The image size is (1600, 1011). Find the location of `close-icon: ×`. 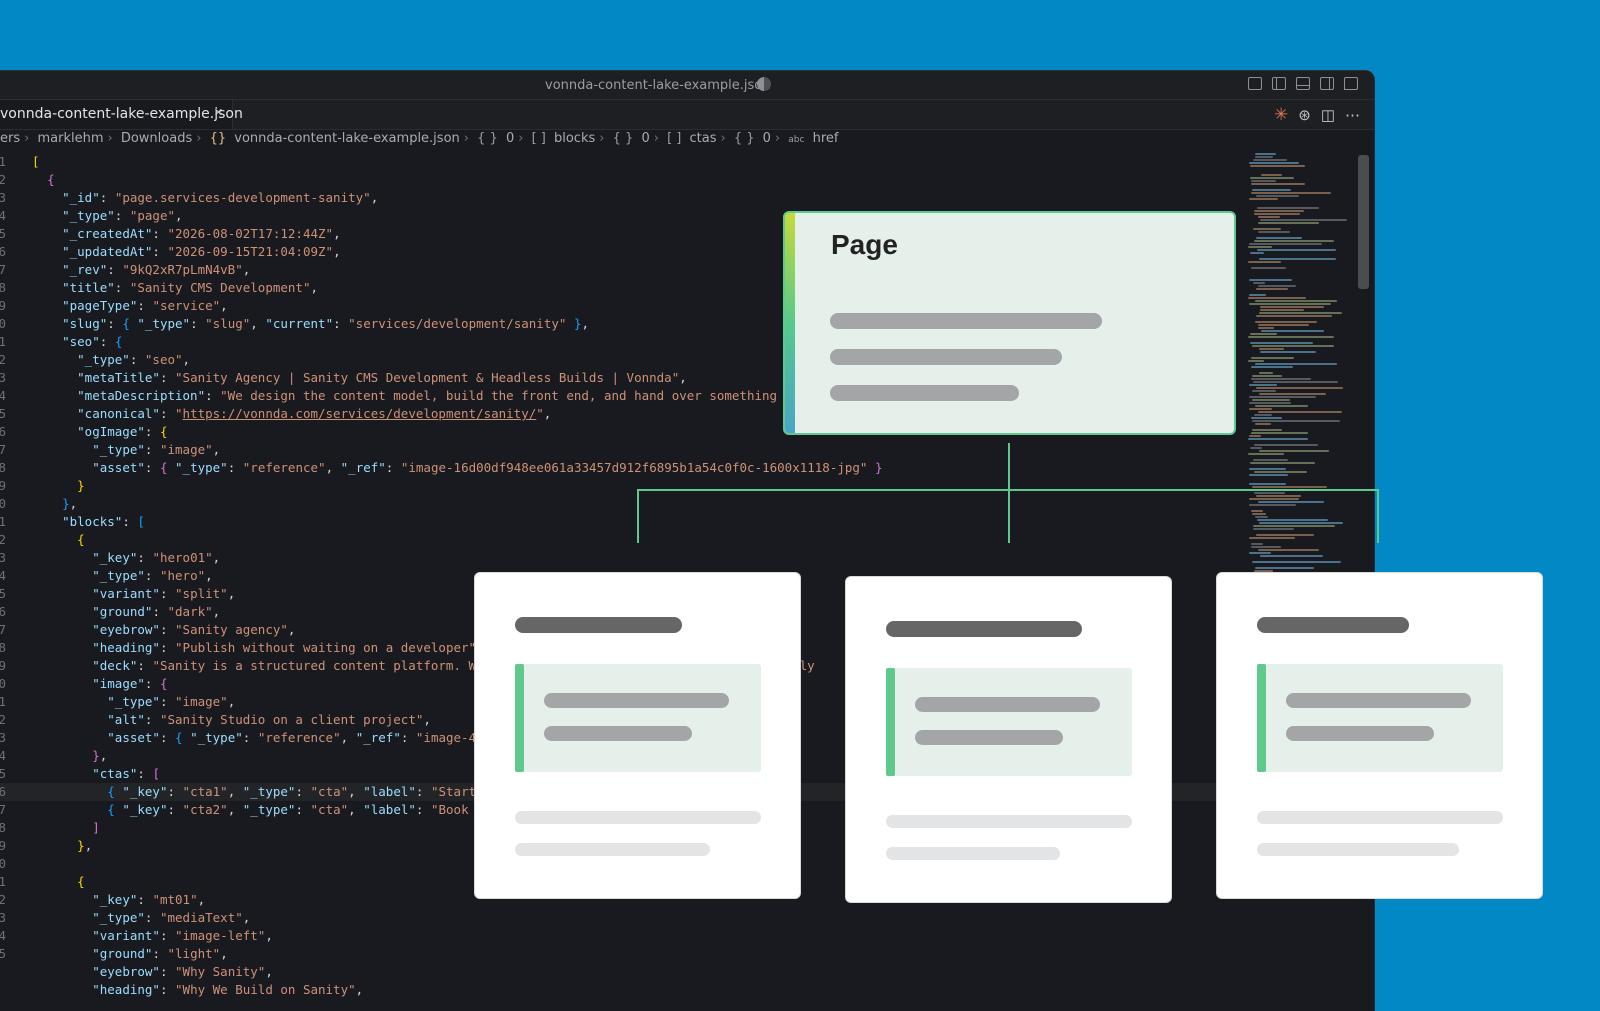

close-icon: × is located at coordinates (218, 112).